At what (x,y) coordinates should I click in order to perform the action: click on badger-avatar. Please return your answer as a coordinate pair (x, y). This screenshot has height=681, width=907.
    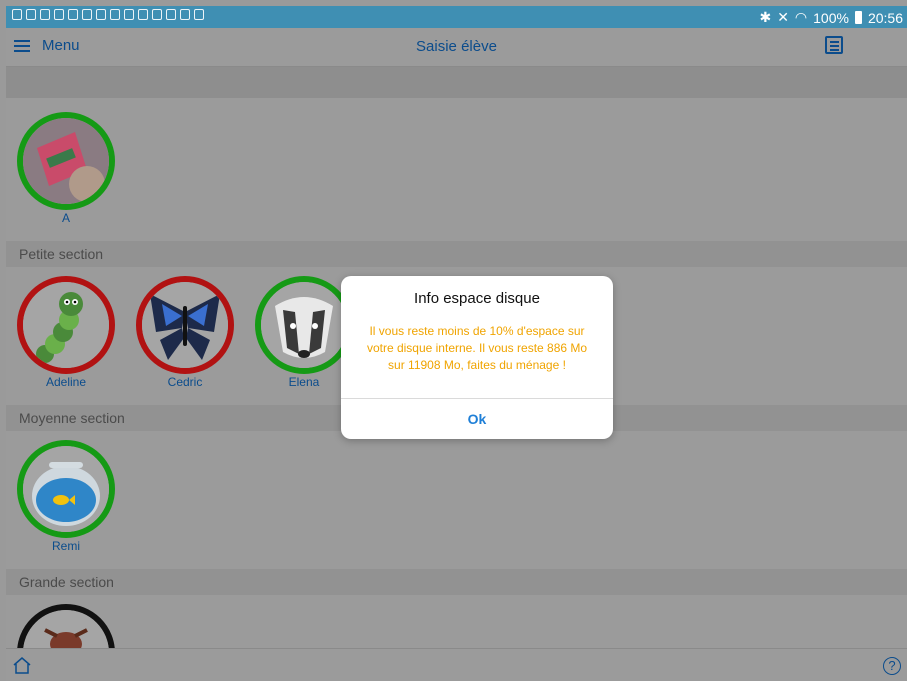
    Looking at the image, I should click on (304, 325).